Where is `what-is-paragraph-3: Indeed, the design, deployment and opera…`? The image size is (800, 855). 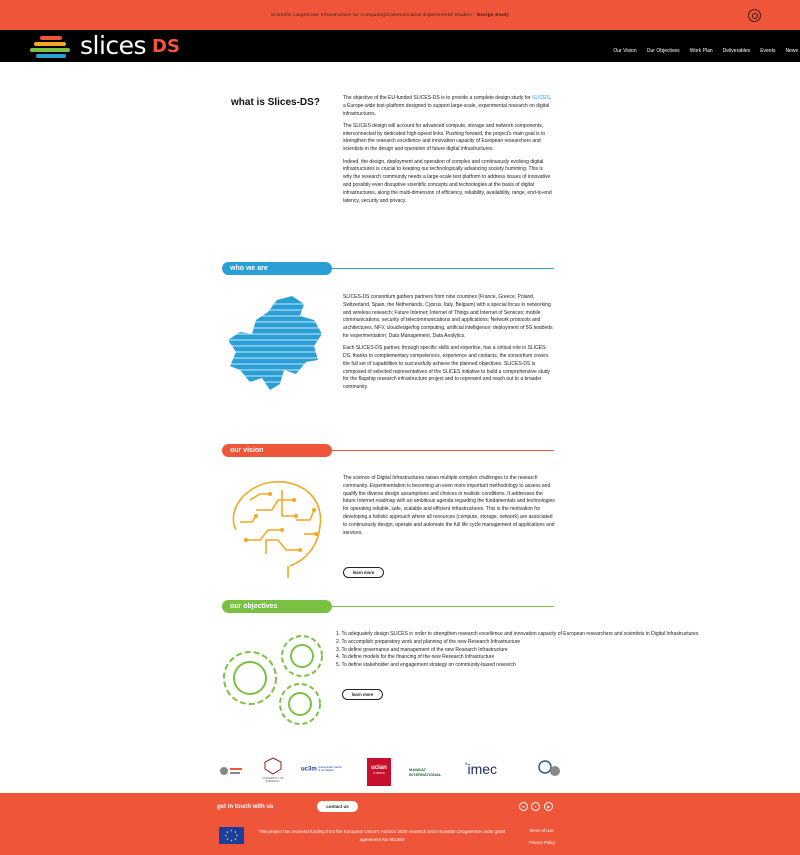
what-is-paragraph-3: Indeed, the design, deployment and opera… is located at coordinates (447, 181).